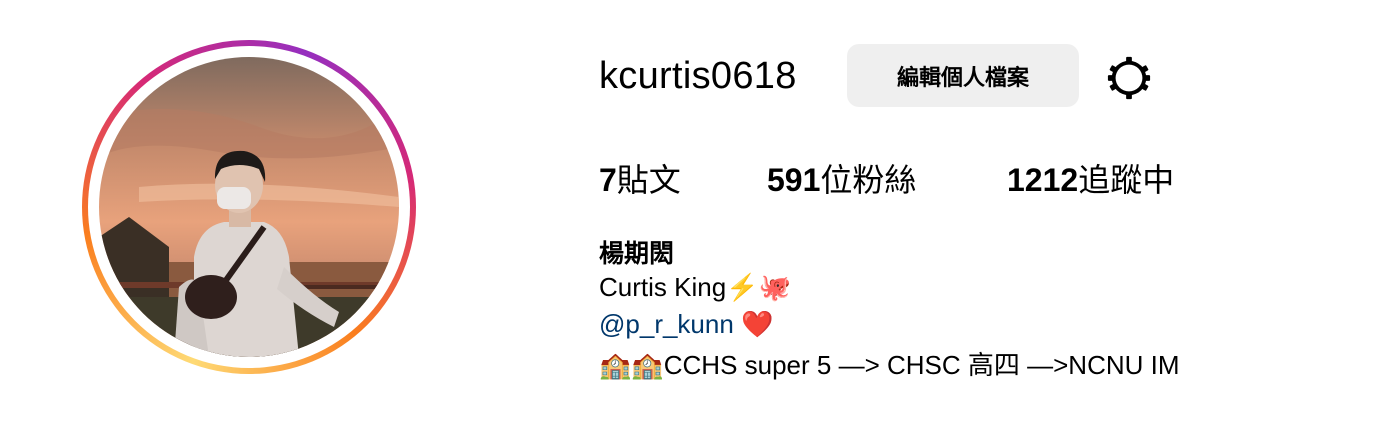 This screenshot has width=1386, height=436. Describe the element at coordinates (1126, 180) in the screenshot. I see `following-label: 追蹤中` at that location.